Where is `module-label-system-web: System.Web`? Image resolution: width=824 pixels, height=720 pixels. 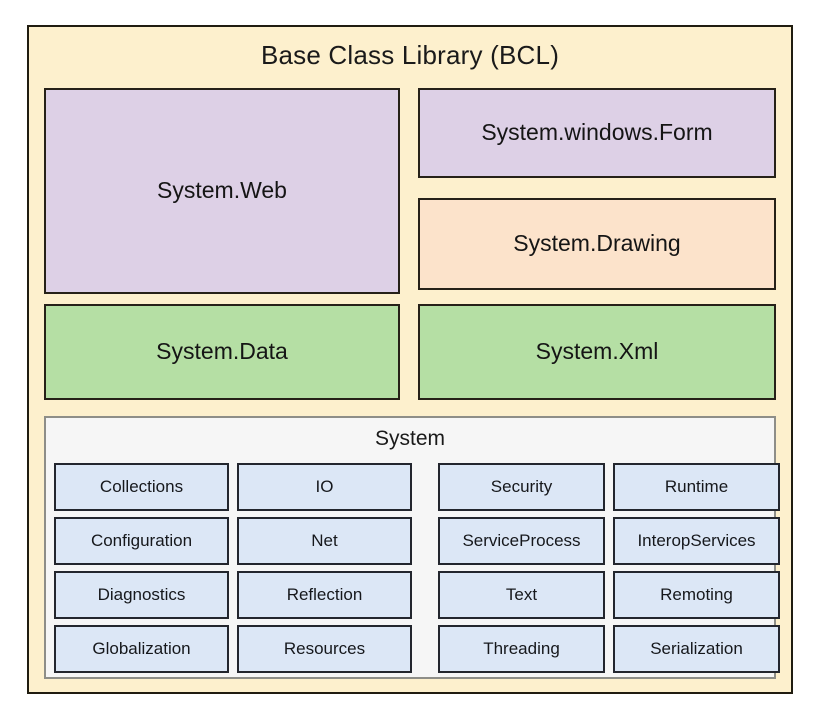
module-label-system-web: System.Web is located at coordinates (222, 190).